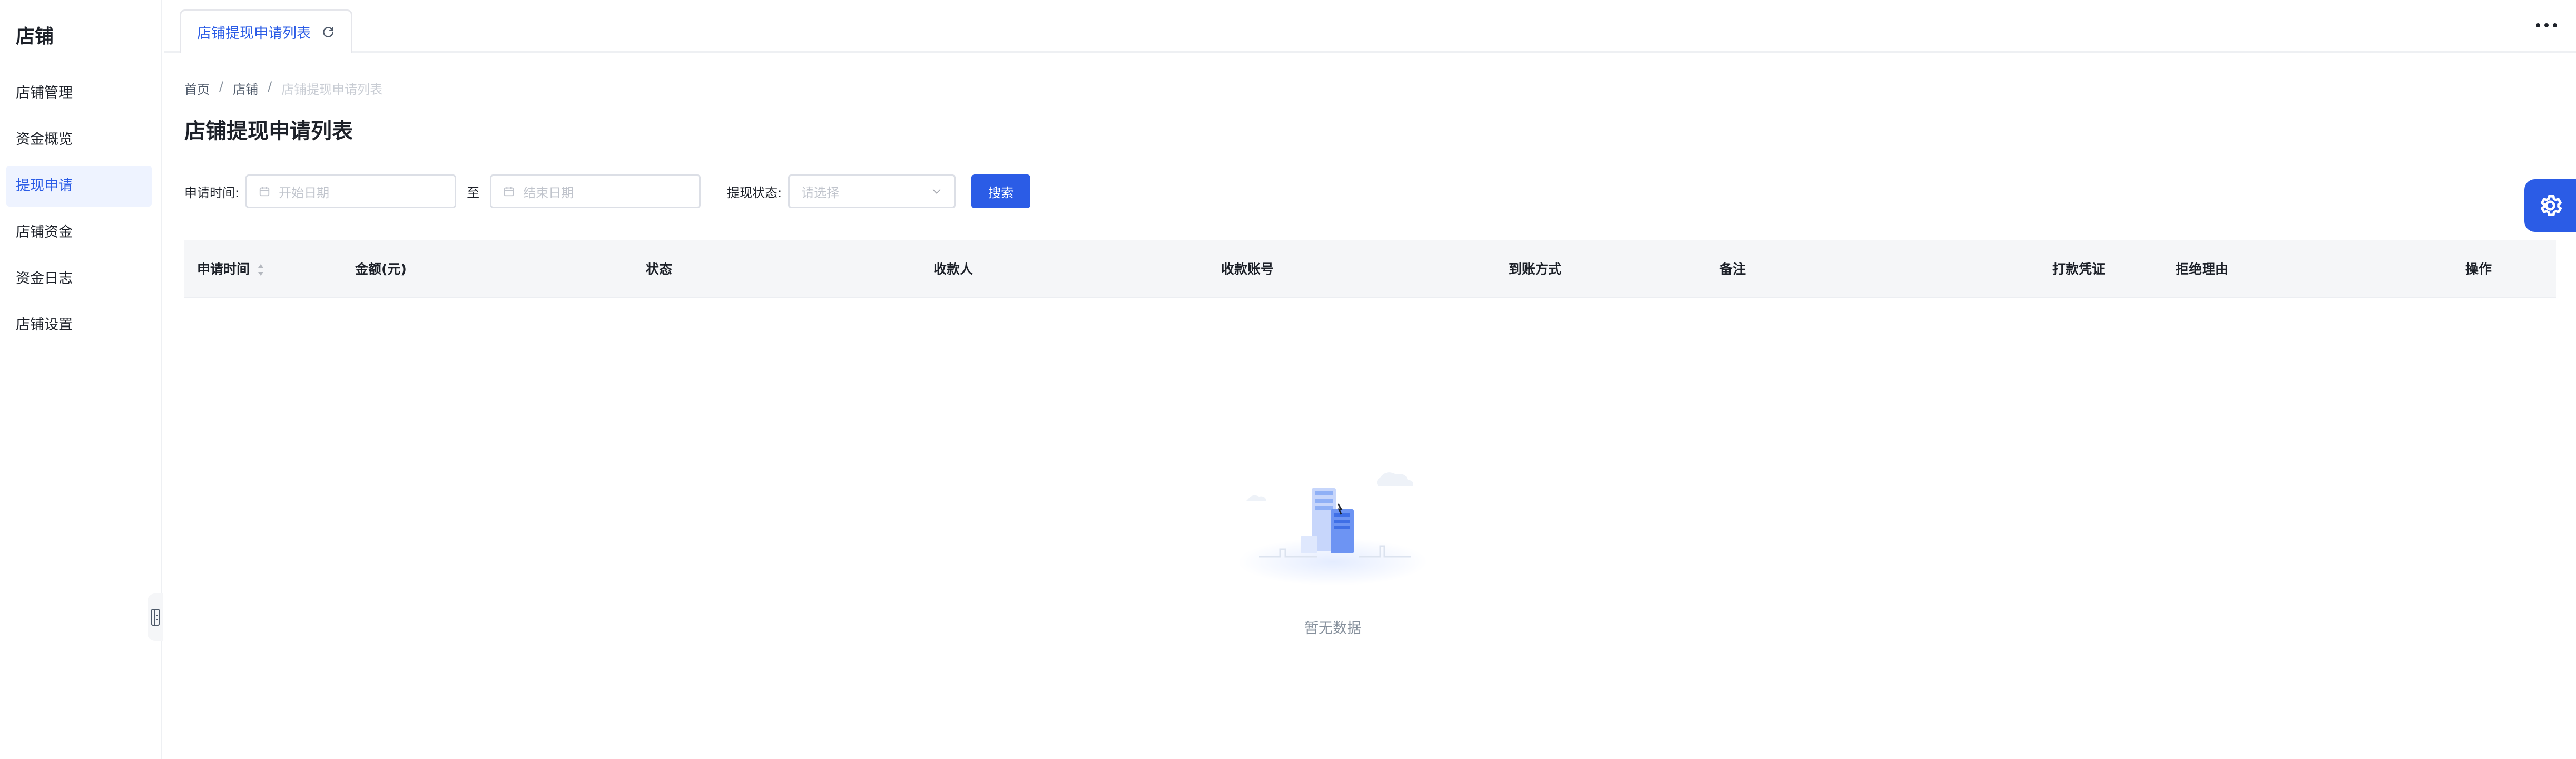  I want to click on tab-withdraw-list: 店铺提现申请列表, so click(266, 31).